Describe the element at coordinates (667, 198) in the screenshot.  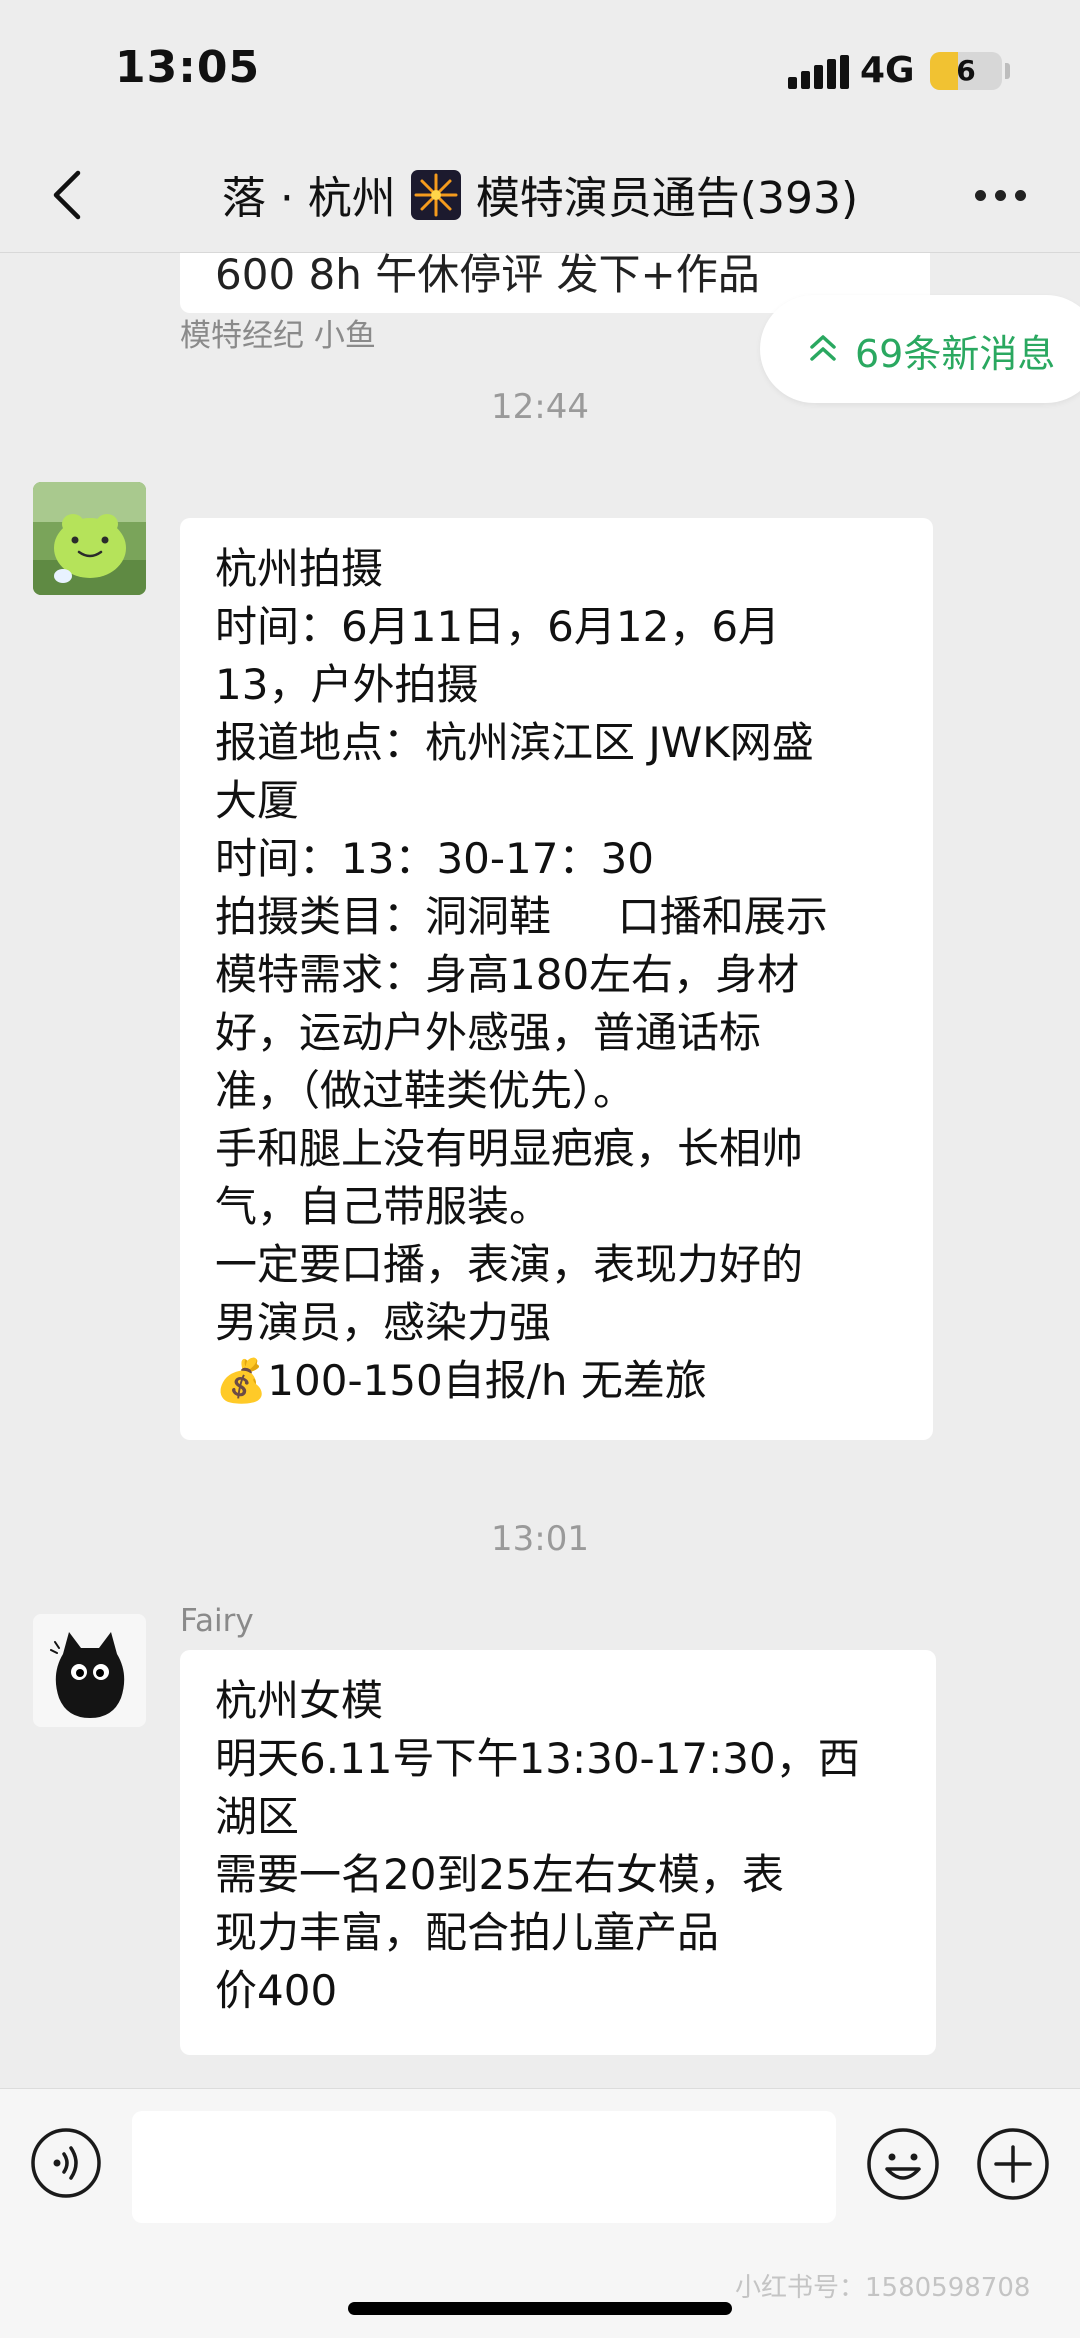
I see `chat-title-suffix: 模特演员通告(393)` at that location.